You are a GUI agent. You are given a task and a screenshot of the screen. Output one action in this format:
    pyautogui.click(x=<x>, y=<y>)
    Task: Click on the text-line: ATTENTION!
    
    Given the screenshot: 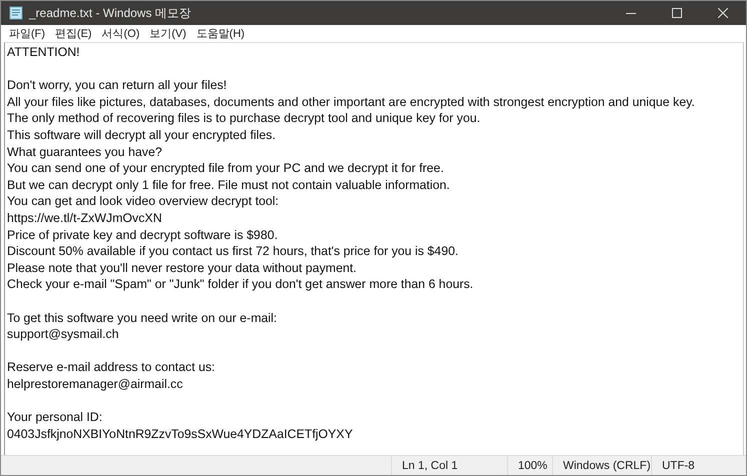 What is the action you would take?
    pyautogui.click(x=44, y=52)
    